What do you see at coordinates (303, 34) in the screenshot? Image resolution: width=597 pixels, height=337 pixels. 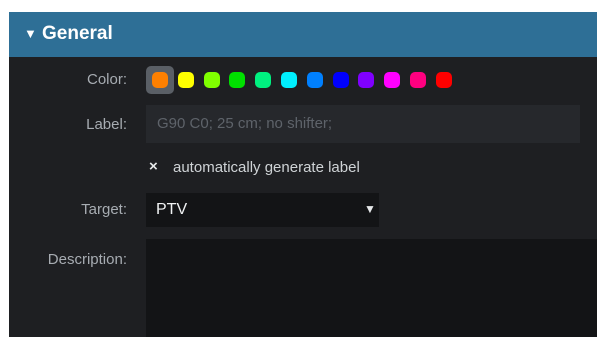 I see `section-header: ▼ General` at bounding box center [303, 34].